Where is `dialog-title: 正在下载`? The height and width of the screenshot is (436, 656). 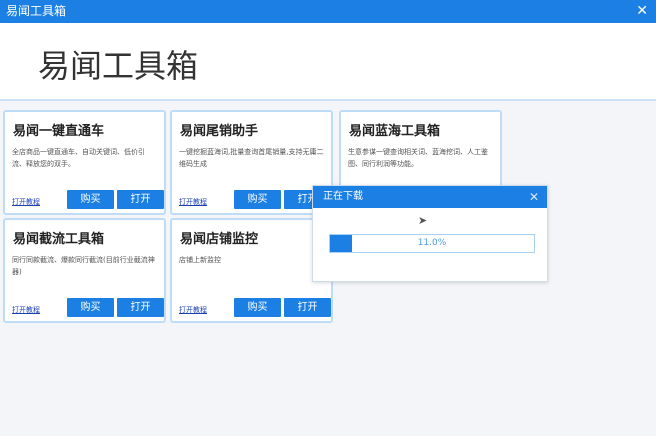
dialog-title: 正在下载 is located at coordinates (430, 197).